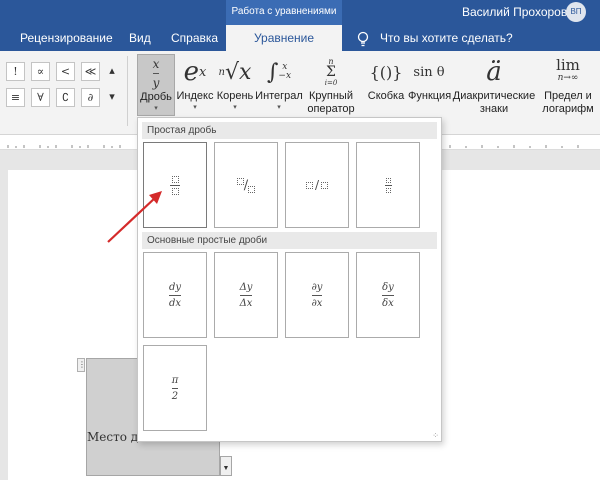 The width and height of the screenshot is (600, 481). Describe the element at coordinates (429, 72) in the screenshot. I see `function-icon: sin θ` at that location.